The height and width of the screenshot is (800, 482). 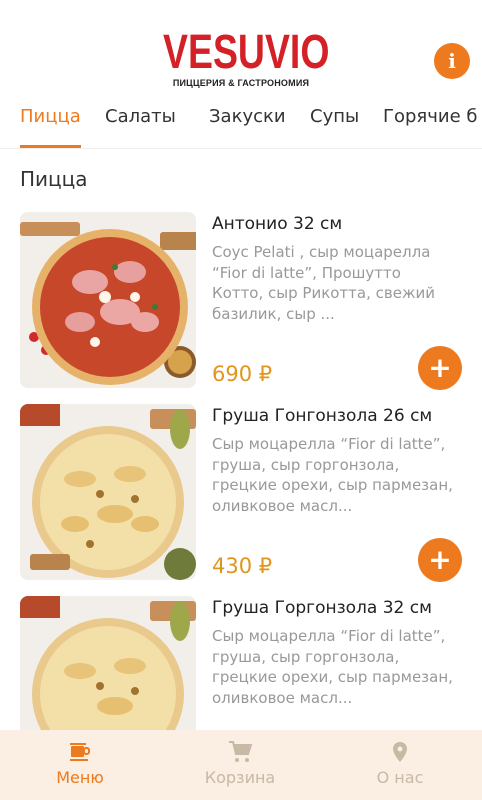 I want to click on product-title: Антонио 32 см, so click(x=277, y=224).